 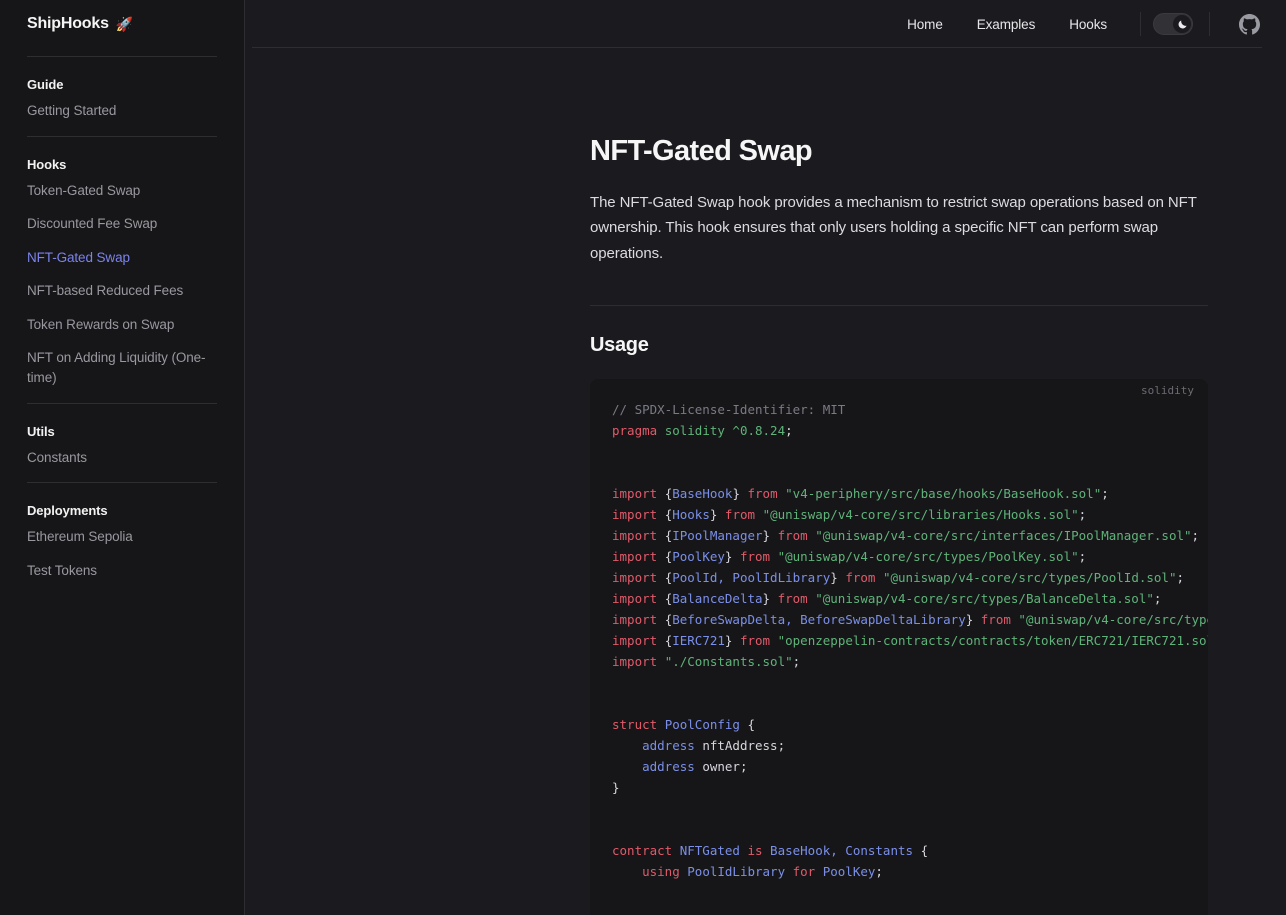 What do you see at coordinates (41, 431) in the screenshot?
I see `sidebar-group-title: Utils` at bounding box center [41, 431].